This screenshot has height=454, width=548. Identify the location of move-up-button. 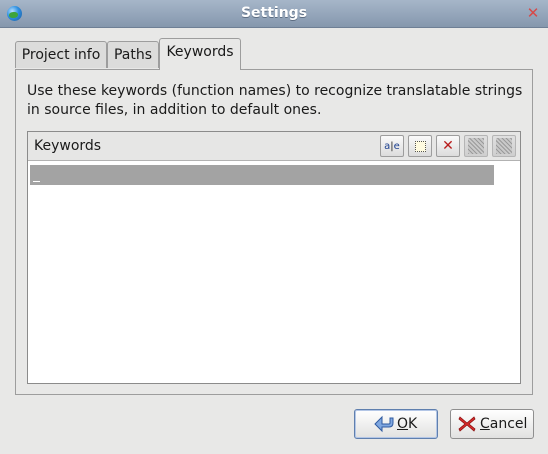
(476, 146).